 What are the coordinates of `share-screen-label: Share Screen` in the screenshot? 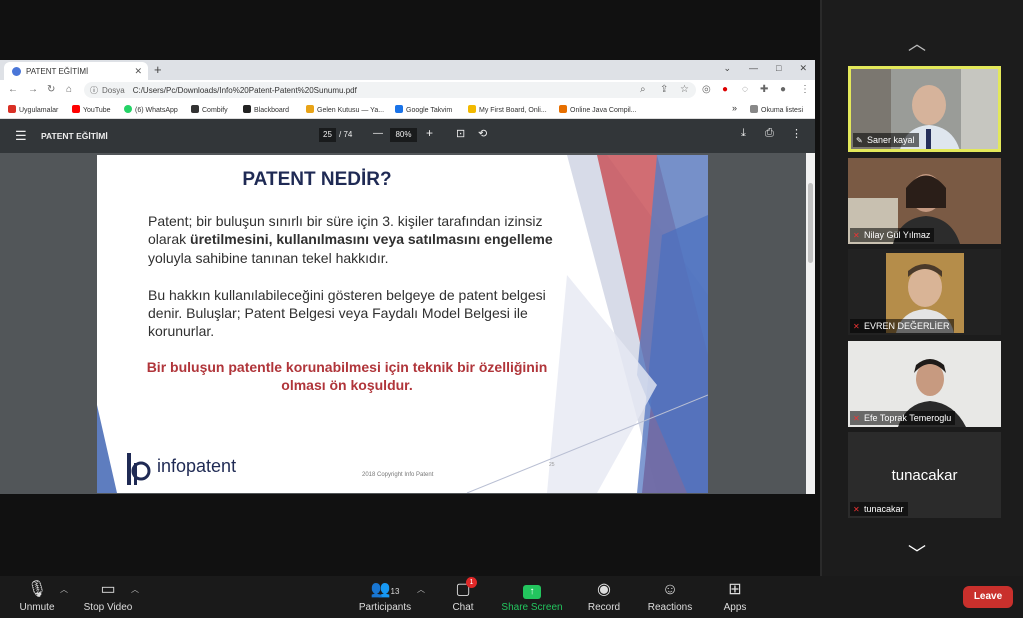 It's located at (532, 607).